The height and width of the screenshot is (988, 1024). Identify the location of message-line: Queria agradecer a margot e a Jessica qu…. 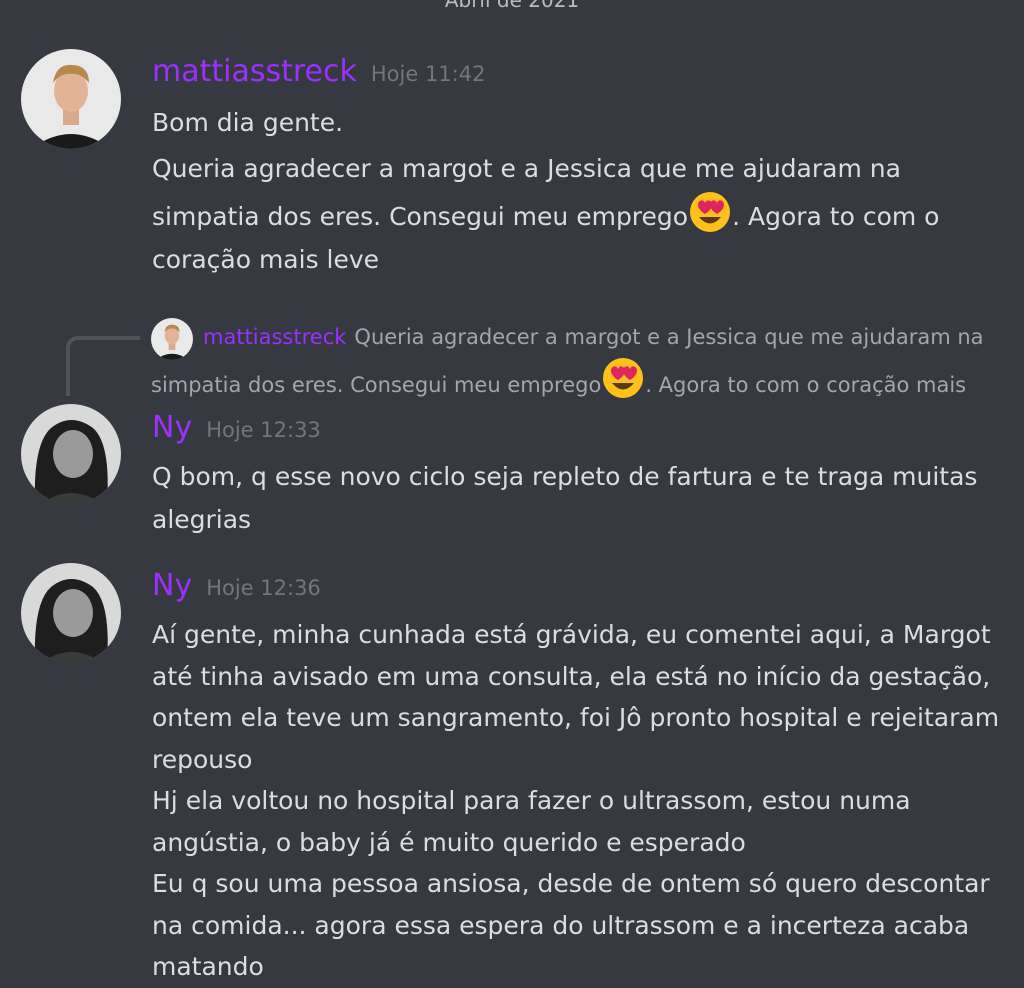
(582, 214).